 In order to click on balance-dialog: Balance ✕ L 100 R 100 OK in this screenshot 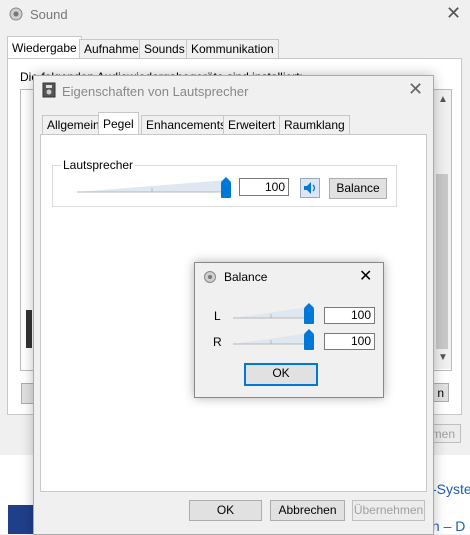, I will do `click(289, 330)`.